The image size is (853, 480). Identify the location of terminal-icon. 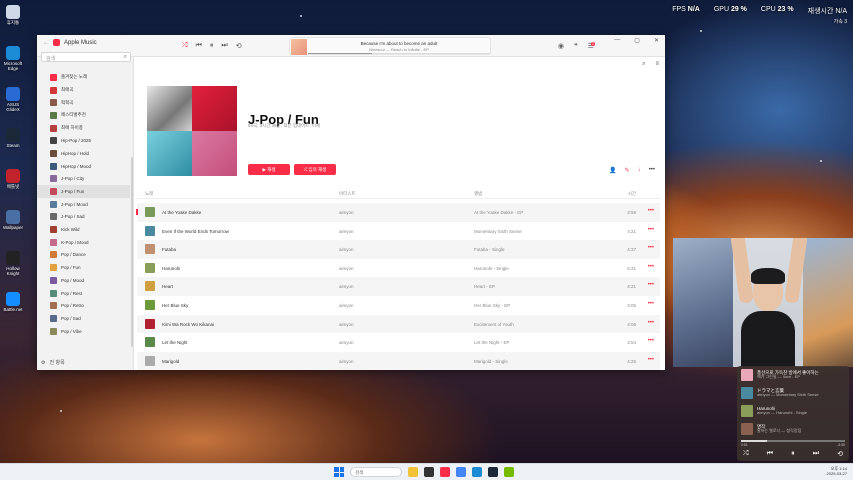
(429, 472).